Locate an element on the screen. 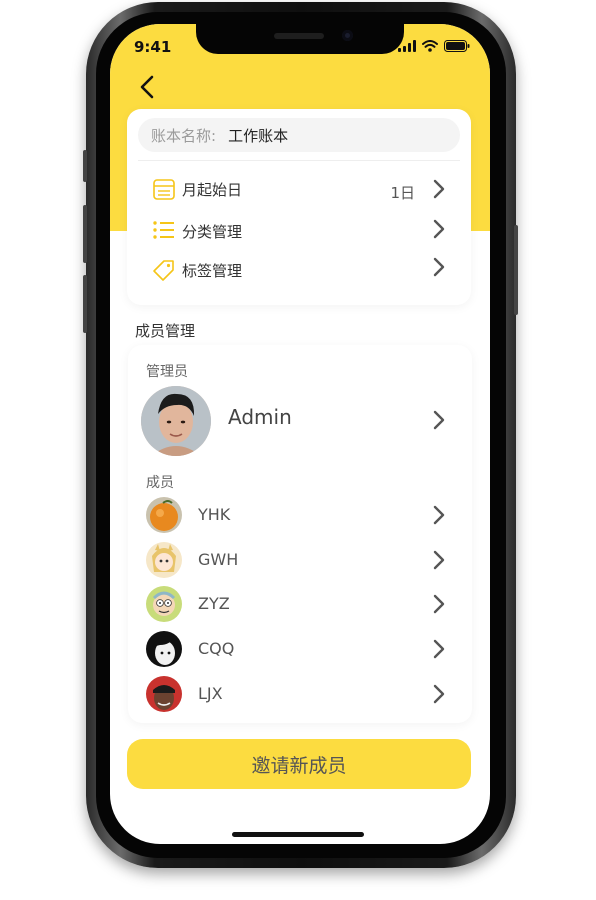 Image resolution: width=596 pixels, height=900 pixels. account-name-label: 账本名称: is located at coordinates (184, 135).